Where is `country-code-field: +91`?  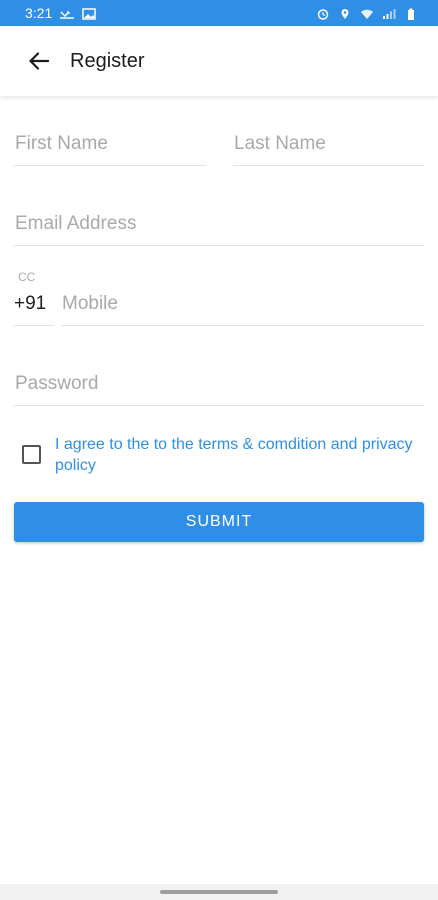 country-code-field: +91 is located at coordinates (34, 304).